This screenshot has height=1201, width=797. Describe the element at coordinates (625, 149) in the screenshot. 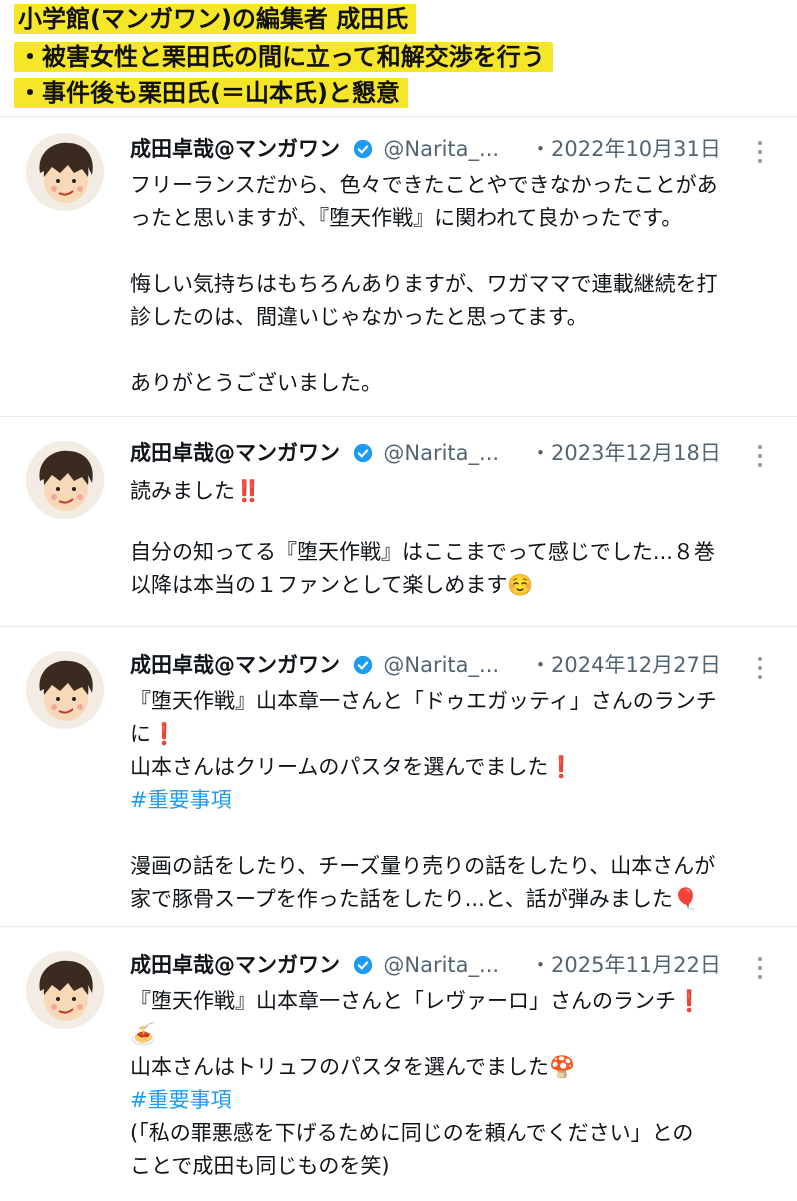

I see `tweet-date: ・2022年10月31日` at that location.